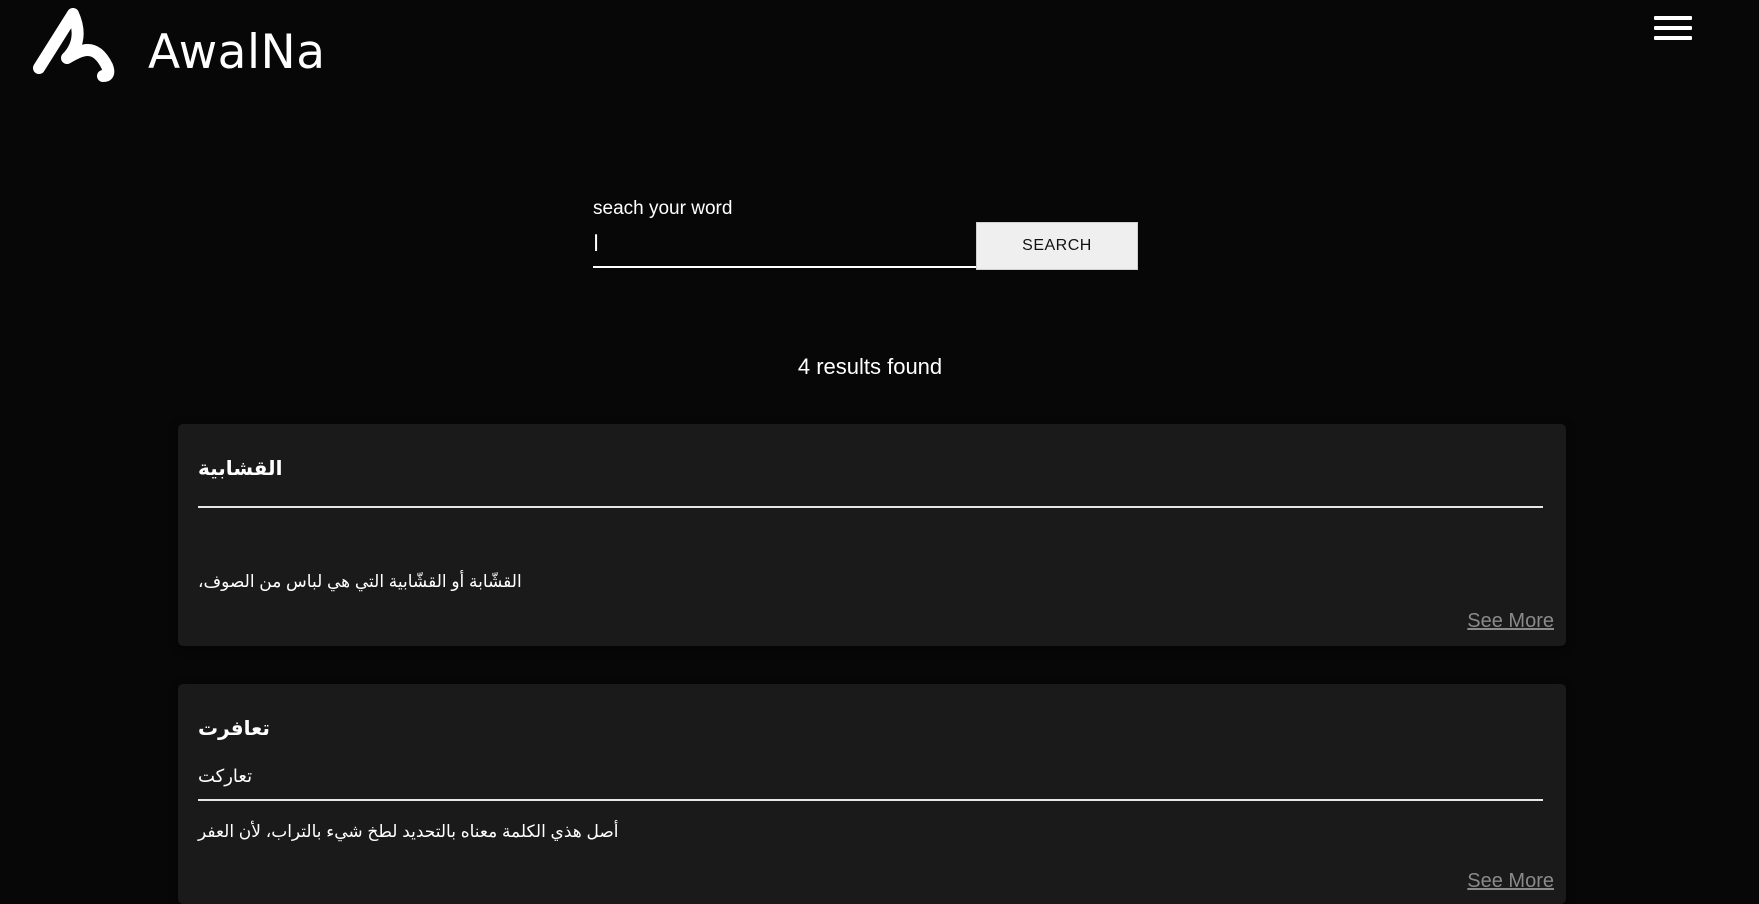 The width and height of the screenshot is (1759, 904). I want to click on search-label: seach your word, so click(663, 208).